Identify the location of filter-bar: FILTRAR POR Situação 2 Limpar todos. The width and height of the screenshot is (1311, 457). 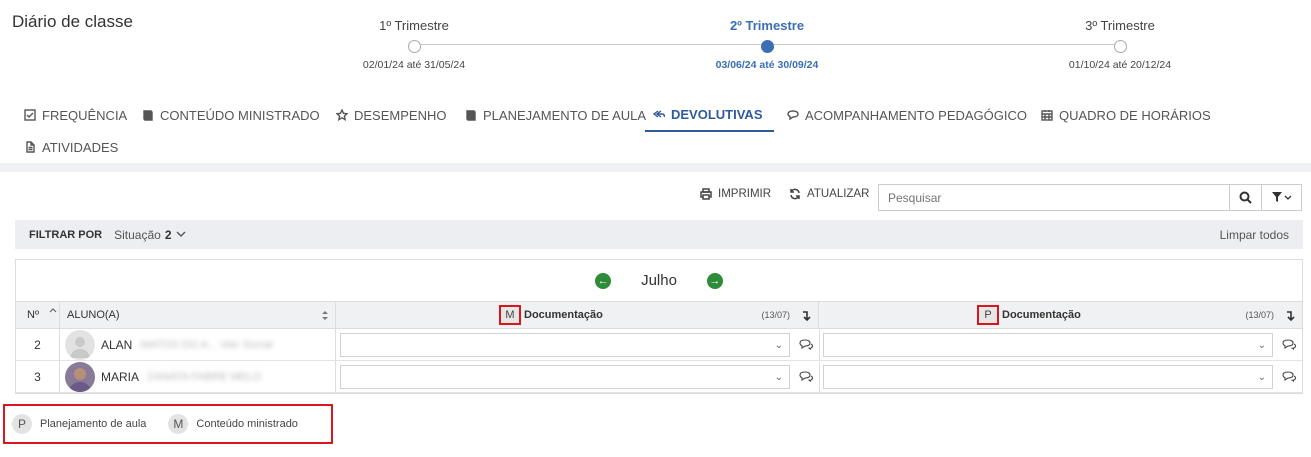
(659, 234).